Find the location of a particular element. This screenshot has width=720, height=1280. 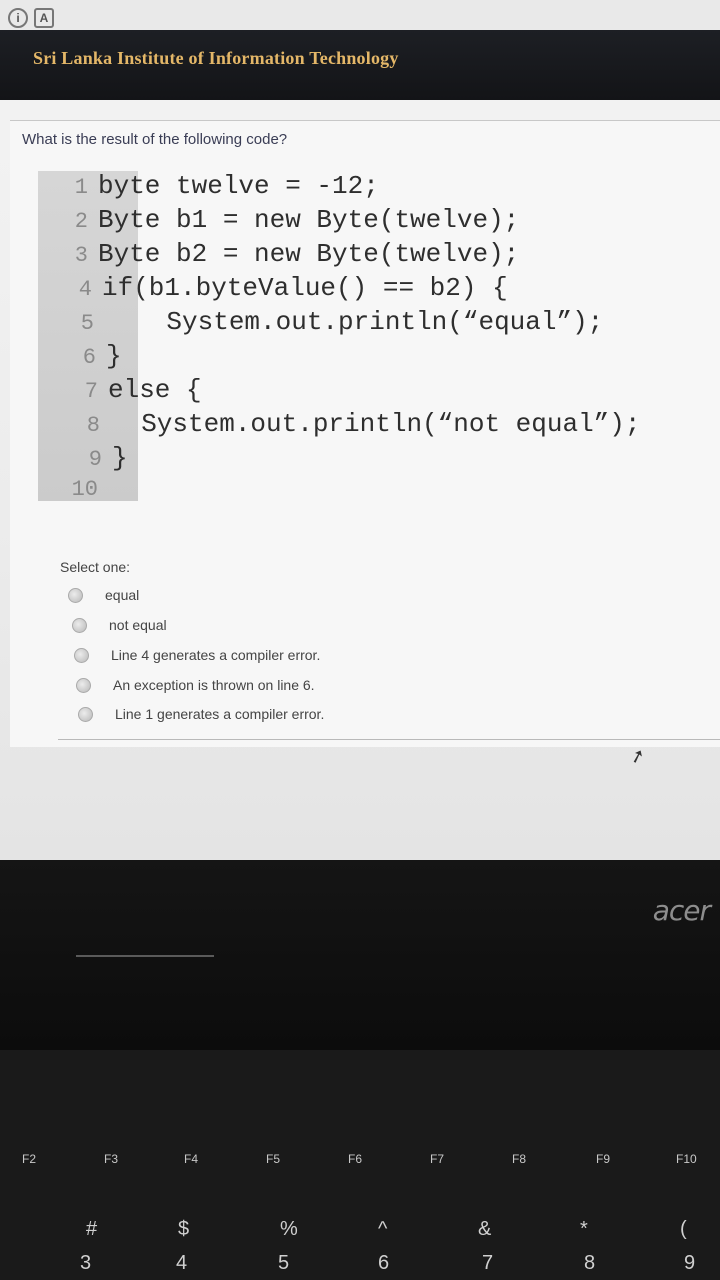

key-paren: ( is located at coordinates (683, 1229).